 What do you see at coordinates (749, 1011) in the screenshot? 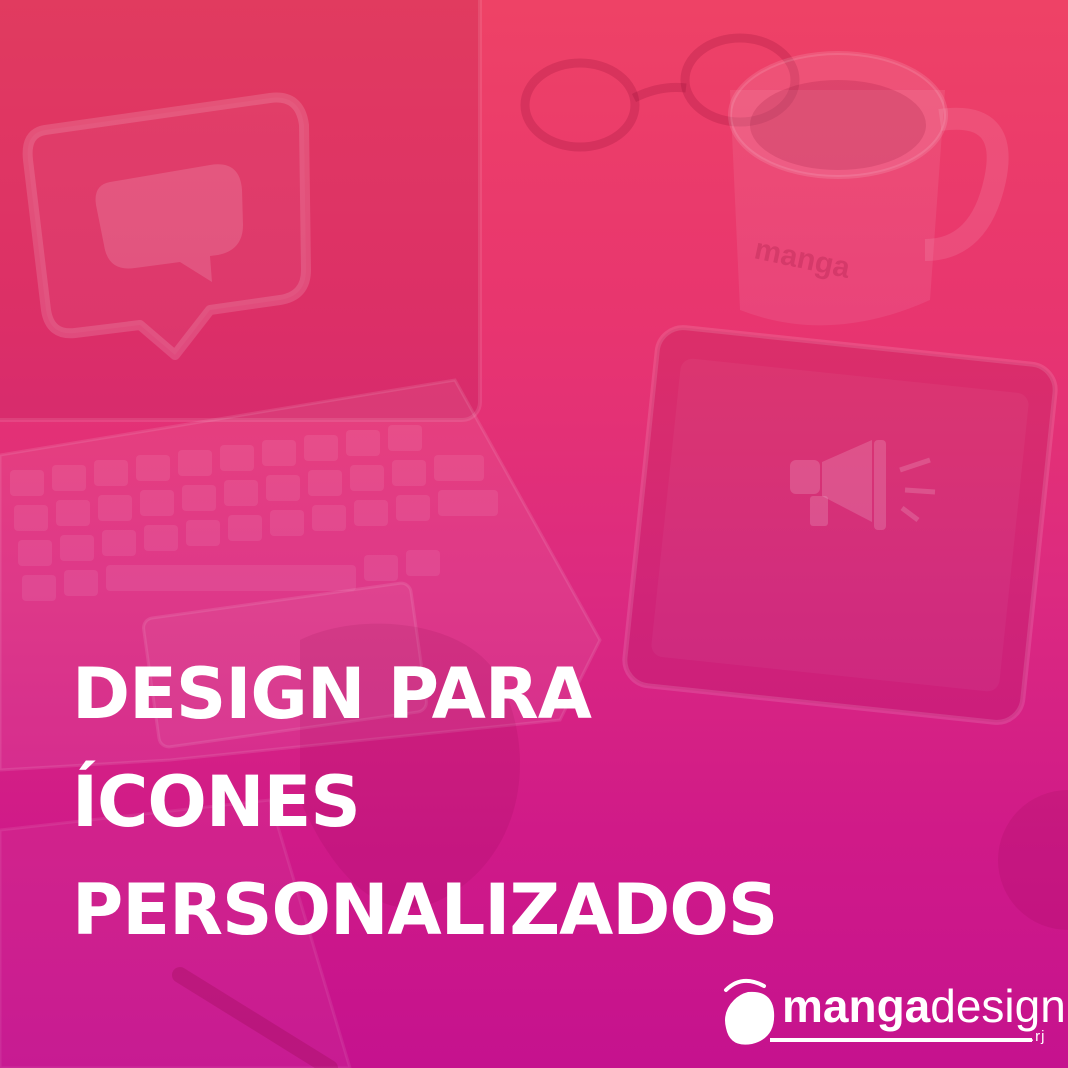
I see `mango-logo-icon` at bounding box center [749, 1011].